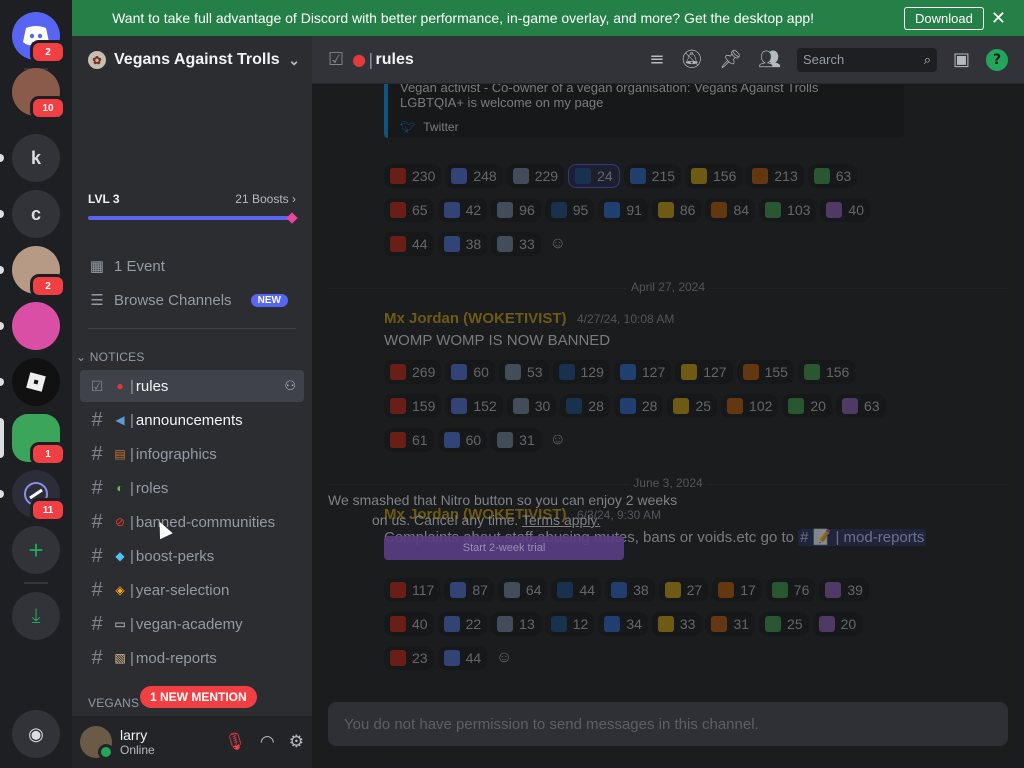 This screenshot has width=1024, height=768. I want to click on download-apps-button: ⤓, so click(36, 616).